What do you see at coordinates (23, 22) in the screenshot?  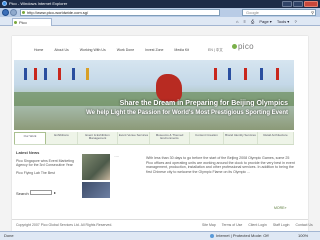 I see `tab-label: Pico` at bounding box center [23, 22].